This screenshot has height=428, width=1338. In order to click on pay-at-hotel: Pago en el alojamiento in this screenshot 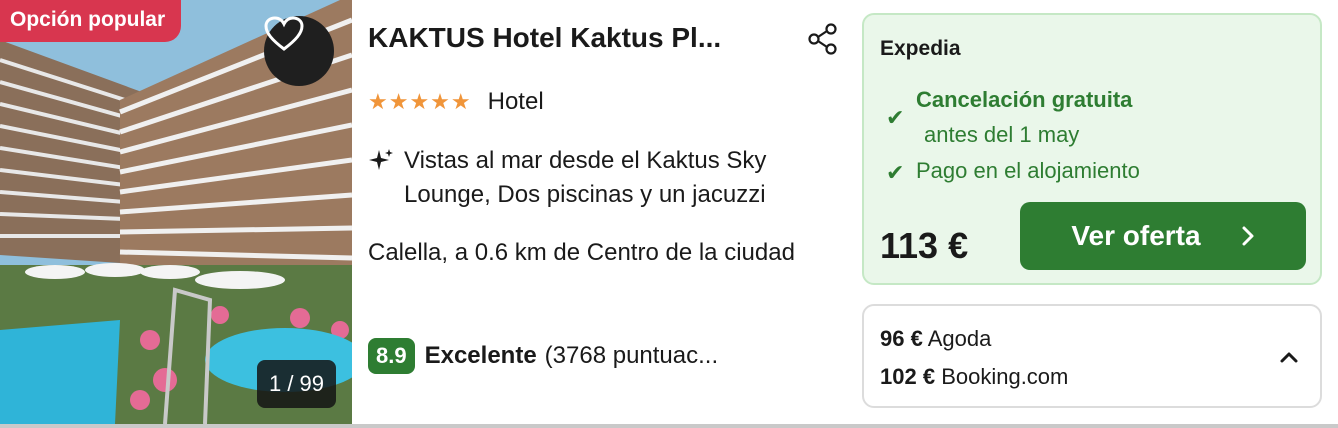, I will do `click(1028, 170)`.